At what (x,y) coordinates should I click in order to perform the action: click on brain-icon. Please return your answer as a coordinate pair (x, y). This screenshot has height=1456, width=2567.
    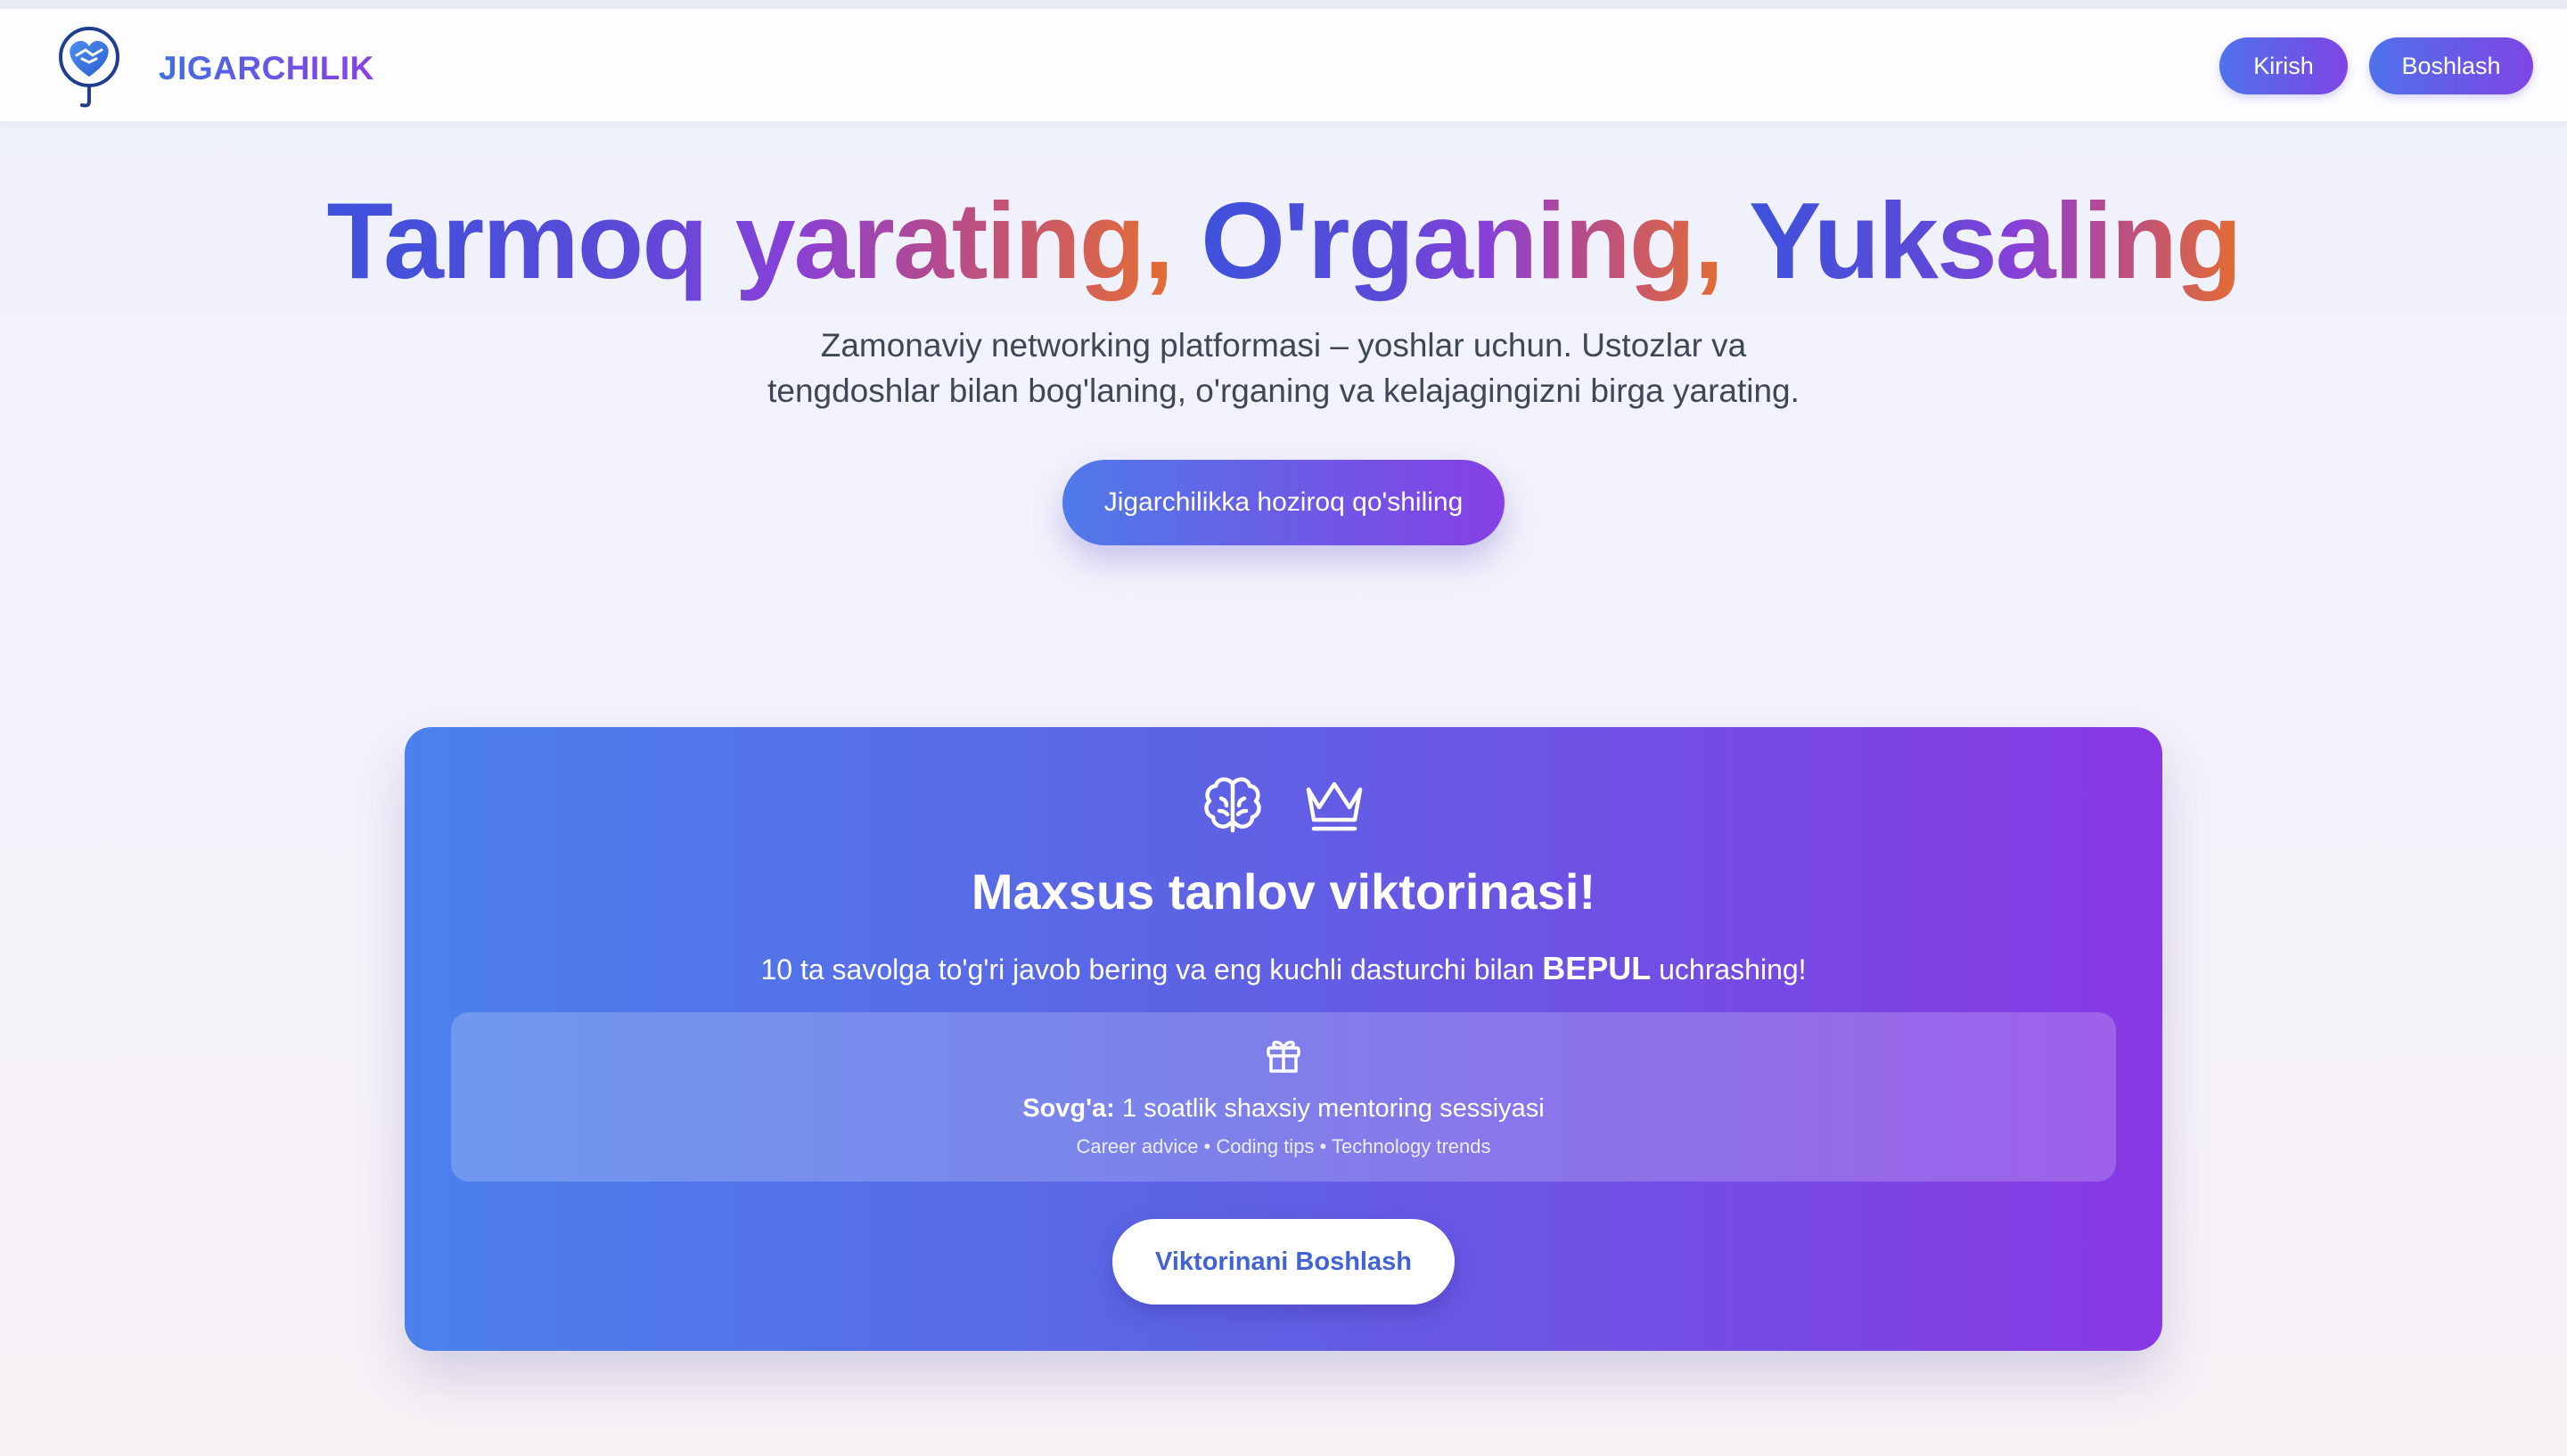
    Looking at the image, I should click on (1233, 805).